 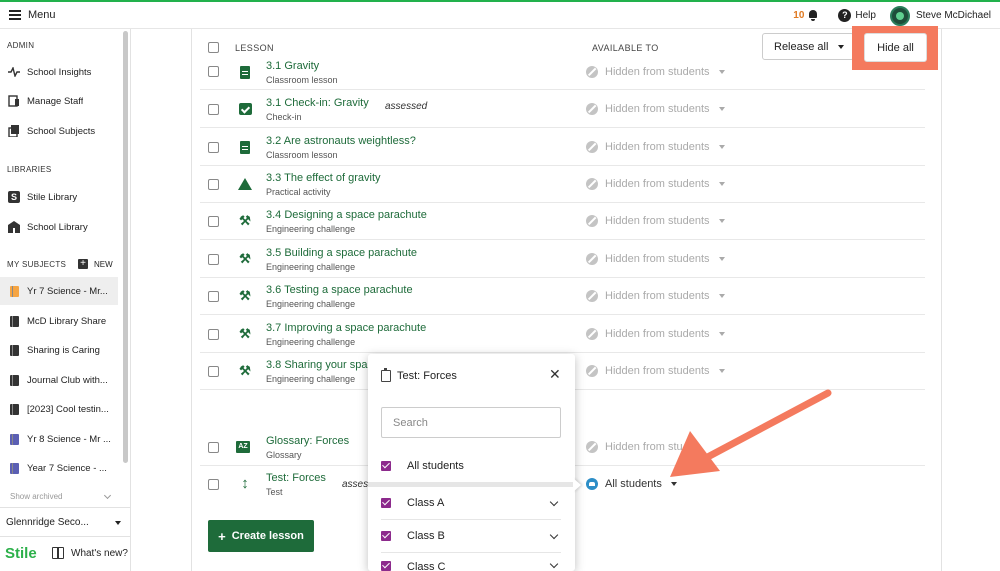 I want to click on create-lesson-button: + Create lesson, so click(x=261, y=536).